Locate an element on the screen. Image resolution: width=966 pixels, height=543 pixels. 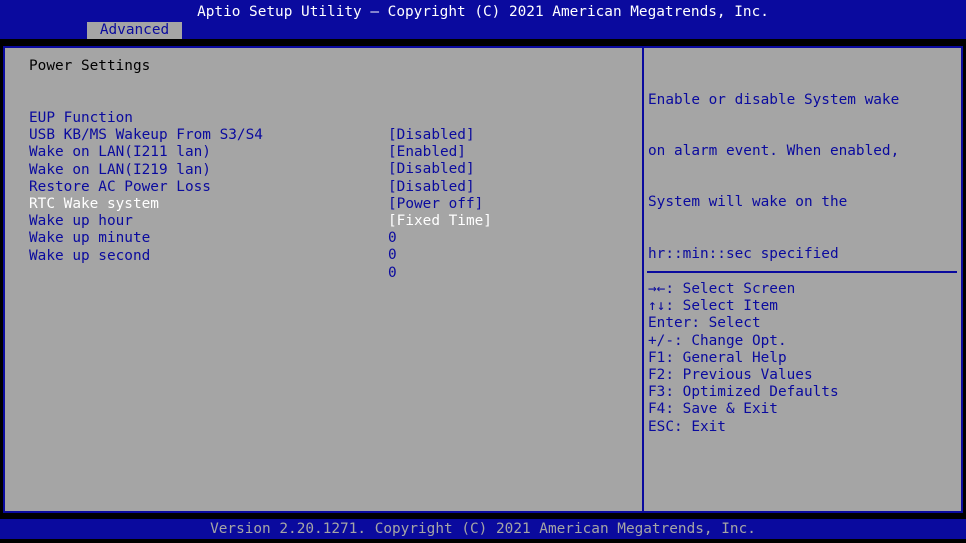
key-previous-values: F2: Previous Values is located at coordinates (730, 374).